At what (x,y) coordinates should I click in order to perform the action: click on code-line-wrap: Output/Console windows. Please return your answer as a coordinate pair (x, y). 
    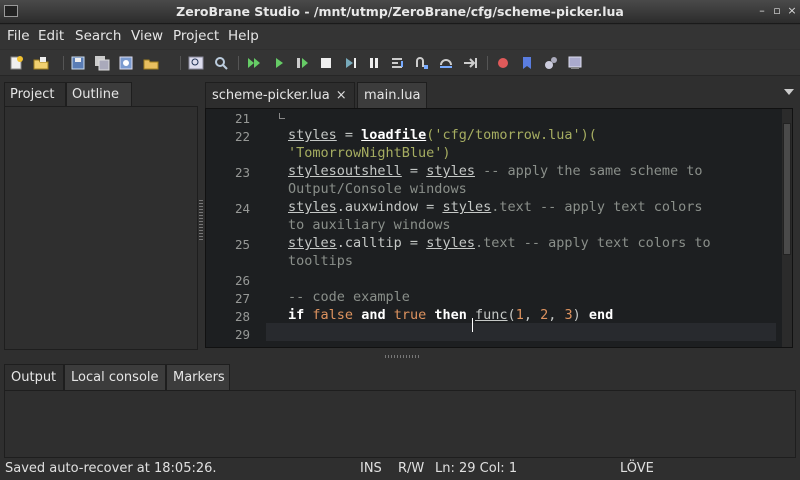
    Looking at the image, I should click on (377, 189).